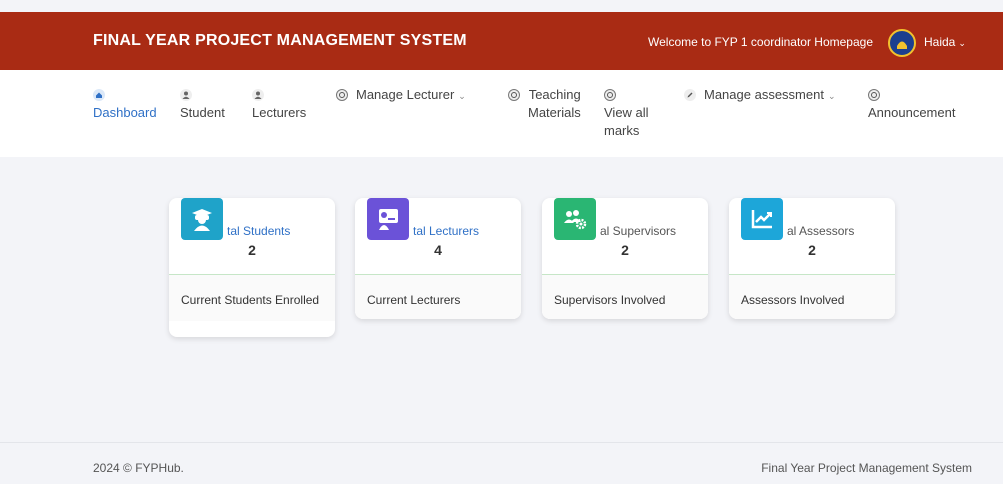 The image size is (1003, 484). What do you see at coordinates (99, 95) in the screenshot?
I see `home-icon` at bounding box center [99, 95].